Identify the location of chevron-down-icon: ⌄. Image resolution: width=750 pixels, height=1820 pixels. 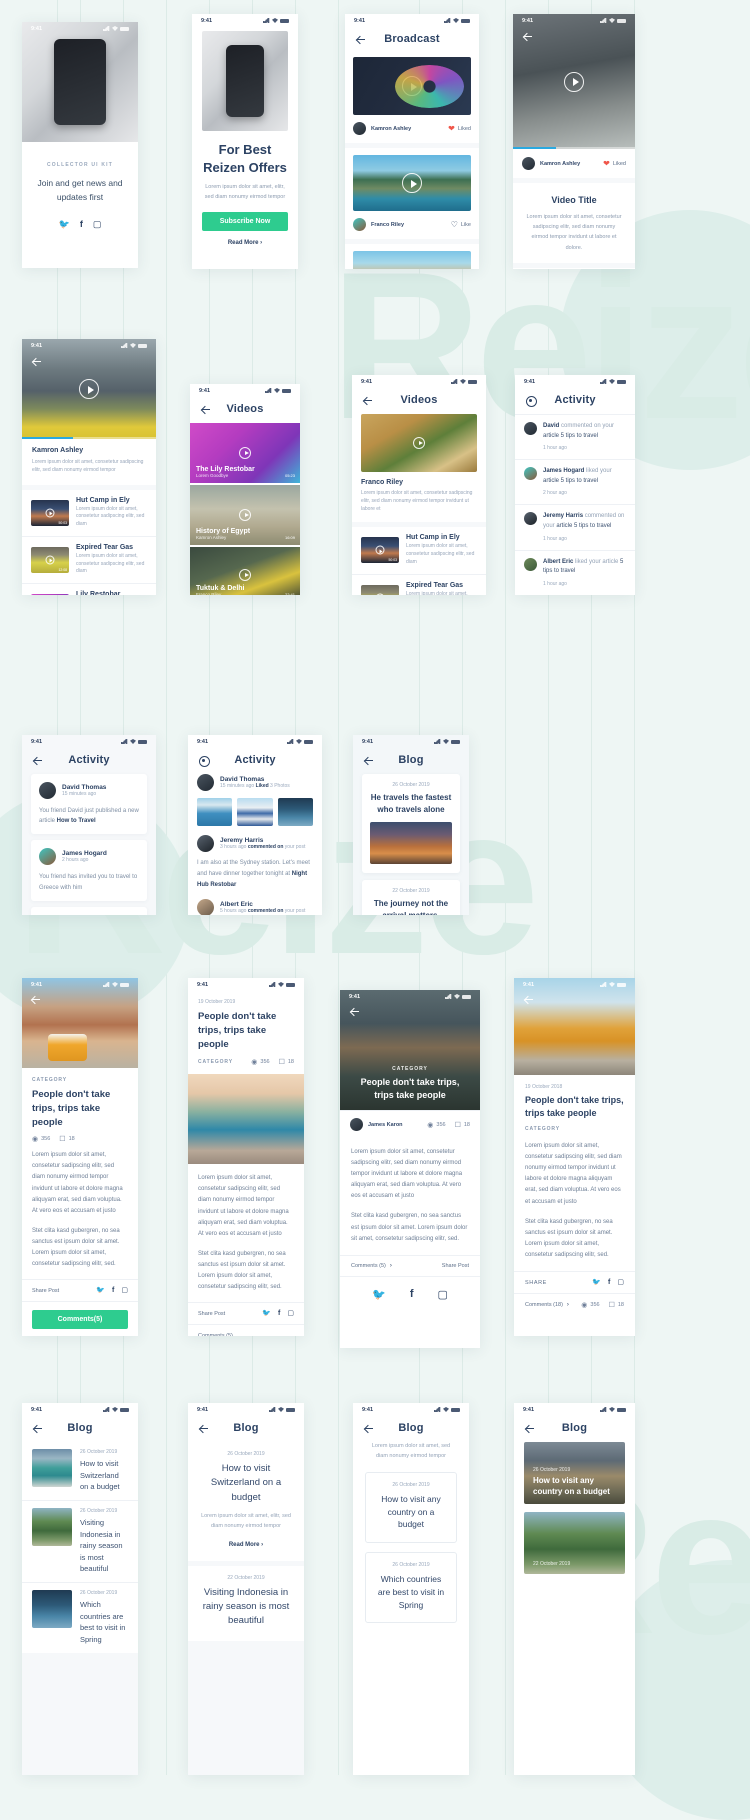
(241, 1334).